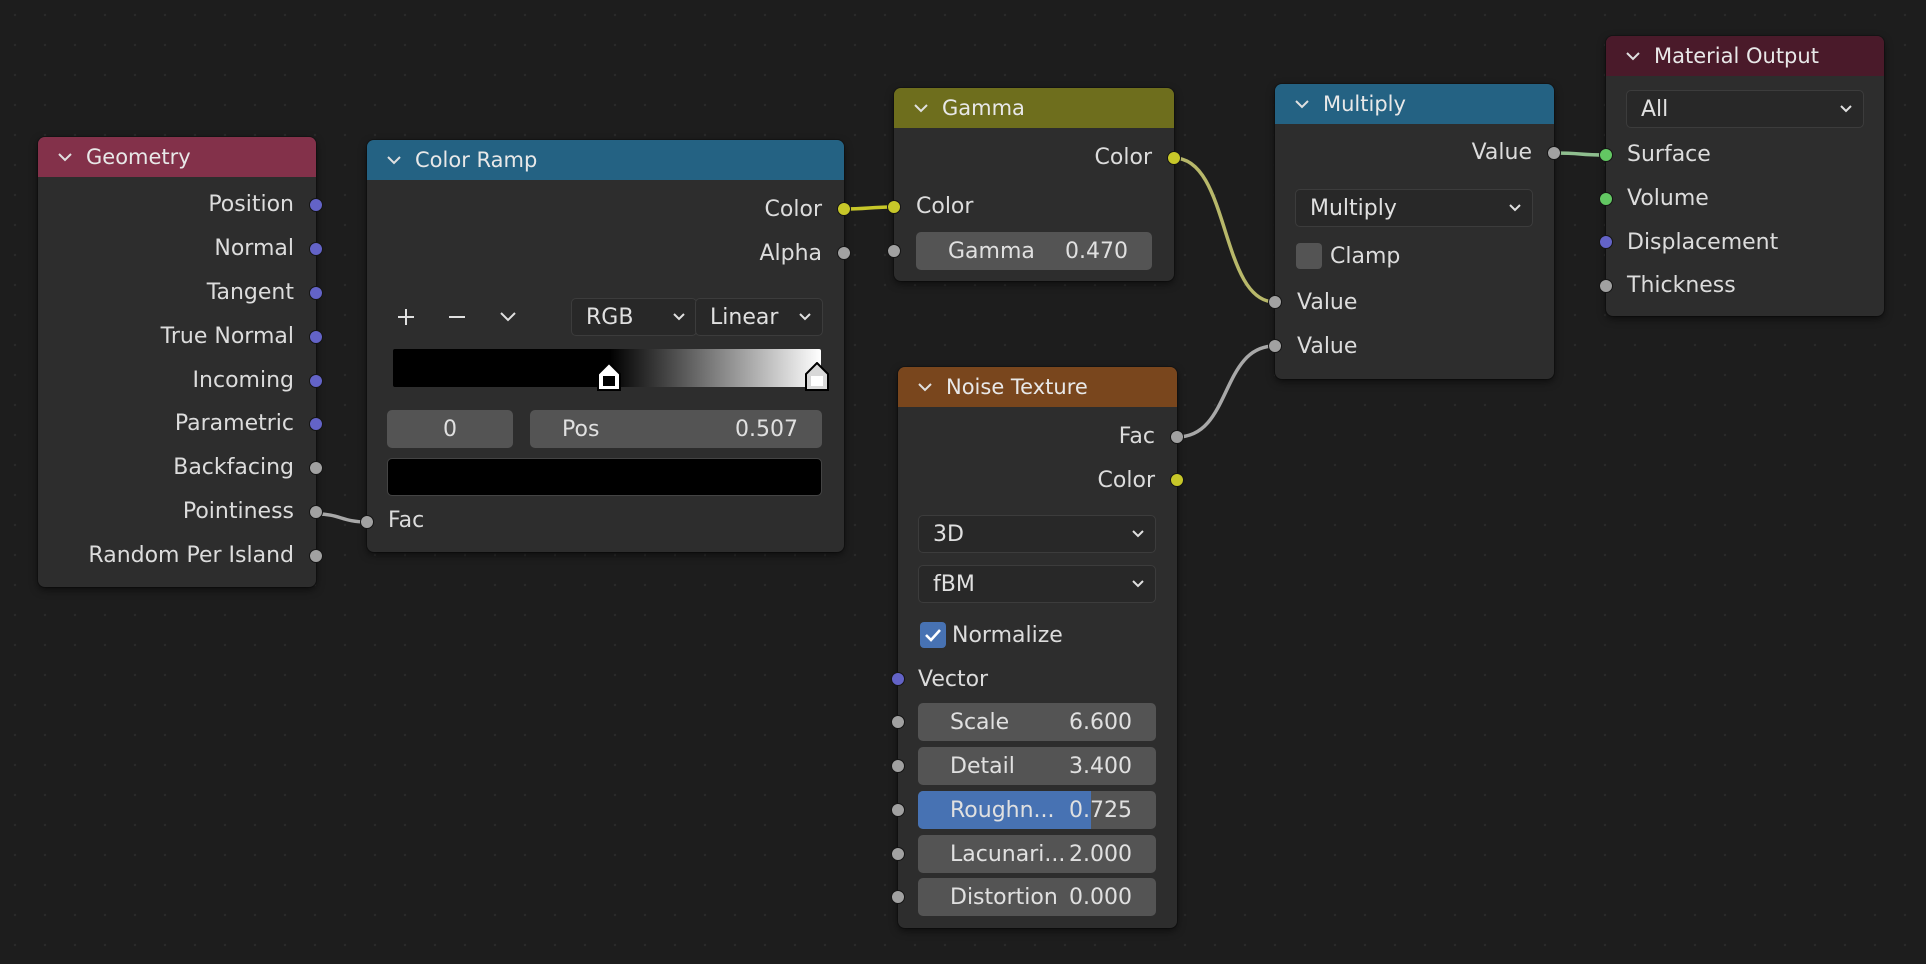 This screenshot has height=964, width=1926. Describe the element at coordinates (898, 897) in the screenshot. I see `socket-noise-distortion` at that location.